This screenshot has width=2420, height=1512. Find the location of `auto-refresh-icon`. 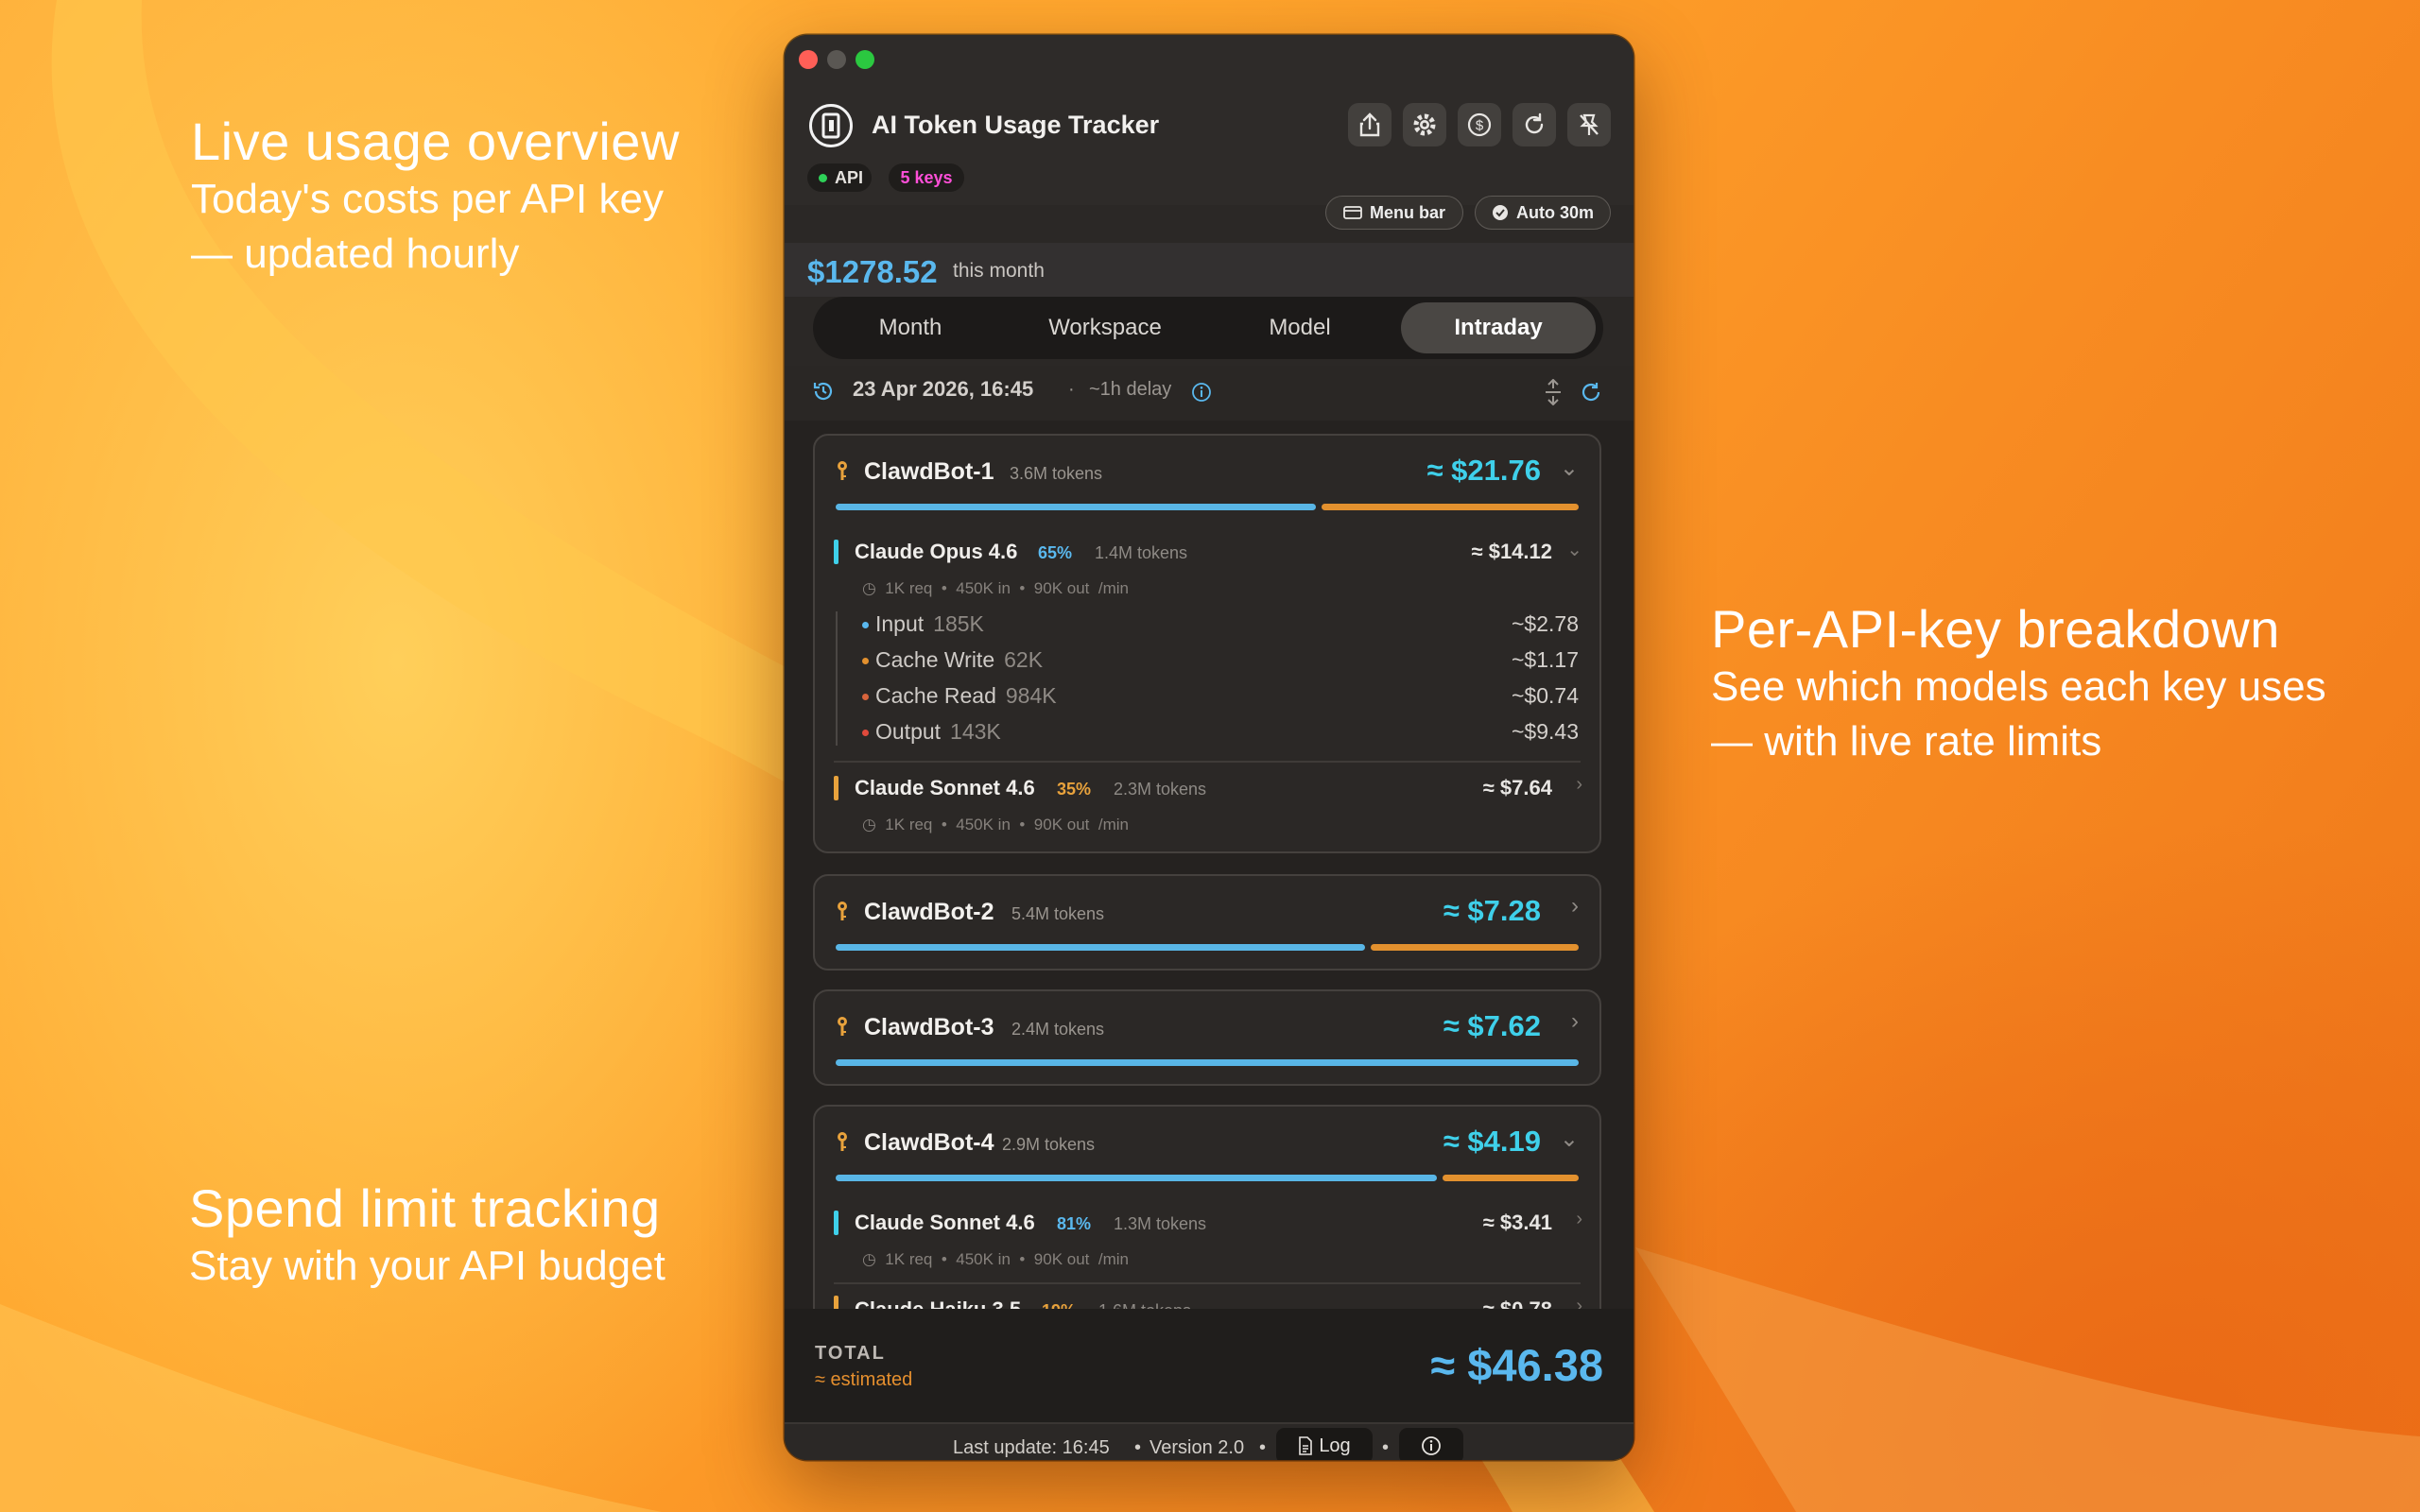

auto-refresh-icon is located at coordinates (1500, 212).